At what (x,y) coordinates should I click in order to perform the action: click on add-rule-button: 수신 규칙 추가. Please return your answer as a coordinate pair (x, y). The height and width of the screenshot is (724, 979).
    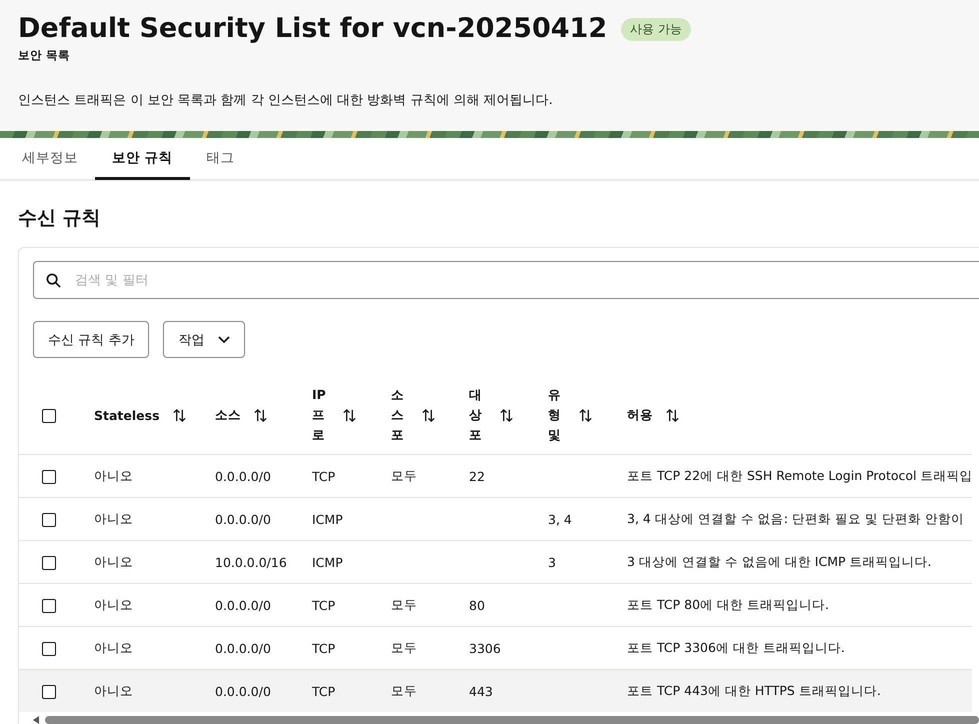
    Looking at the image, I should click on (91, 339).